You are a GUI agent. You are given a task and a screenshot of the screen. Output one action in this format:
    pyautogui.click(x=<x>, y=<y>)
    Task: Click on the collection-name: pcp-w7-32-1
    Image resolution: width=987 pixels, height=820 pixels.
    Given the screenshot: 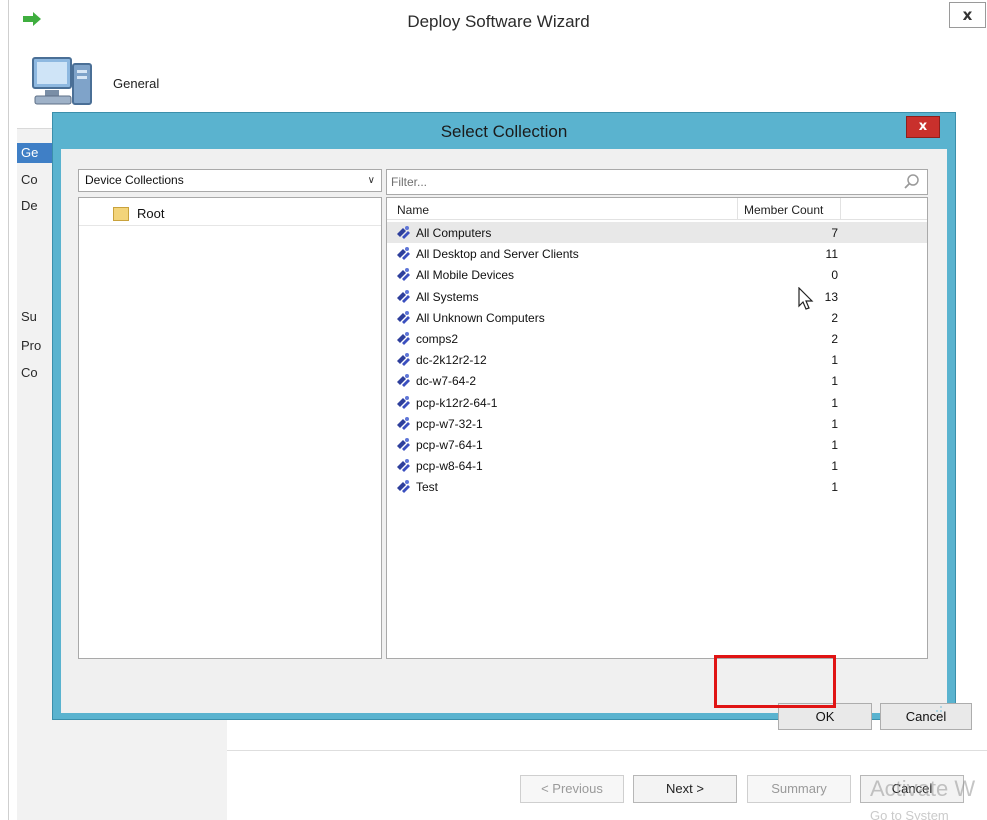 What is the action you would take?
    pyautogui.click(x=449, y=423)
    